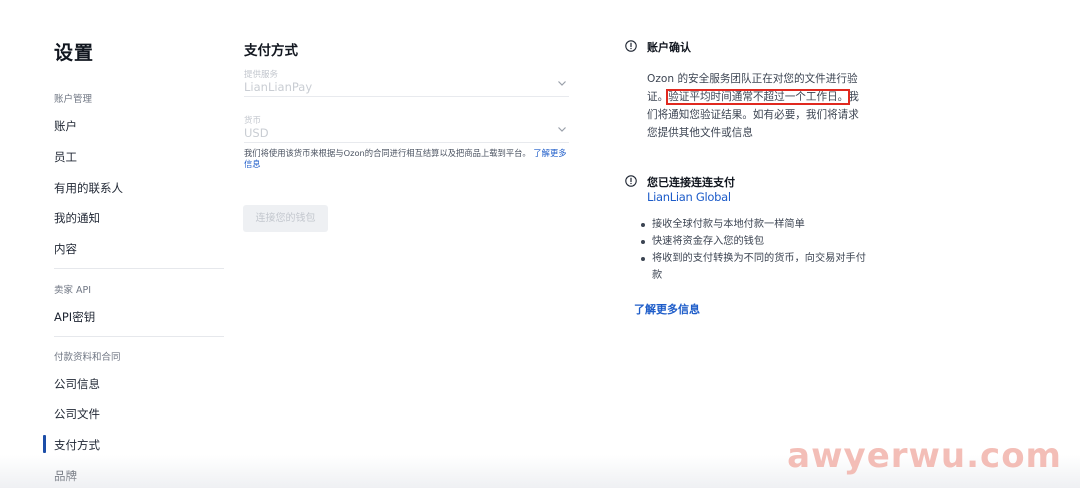 The height and width of the screenshot is (488, 1080). What do you see at coordinates (689, 197) in the screenshot?
I see `lianlian-logo: LianLian Global` at bounding box center [689, 197].